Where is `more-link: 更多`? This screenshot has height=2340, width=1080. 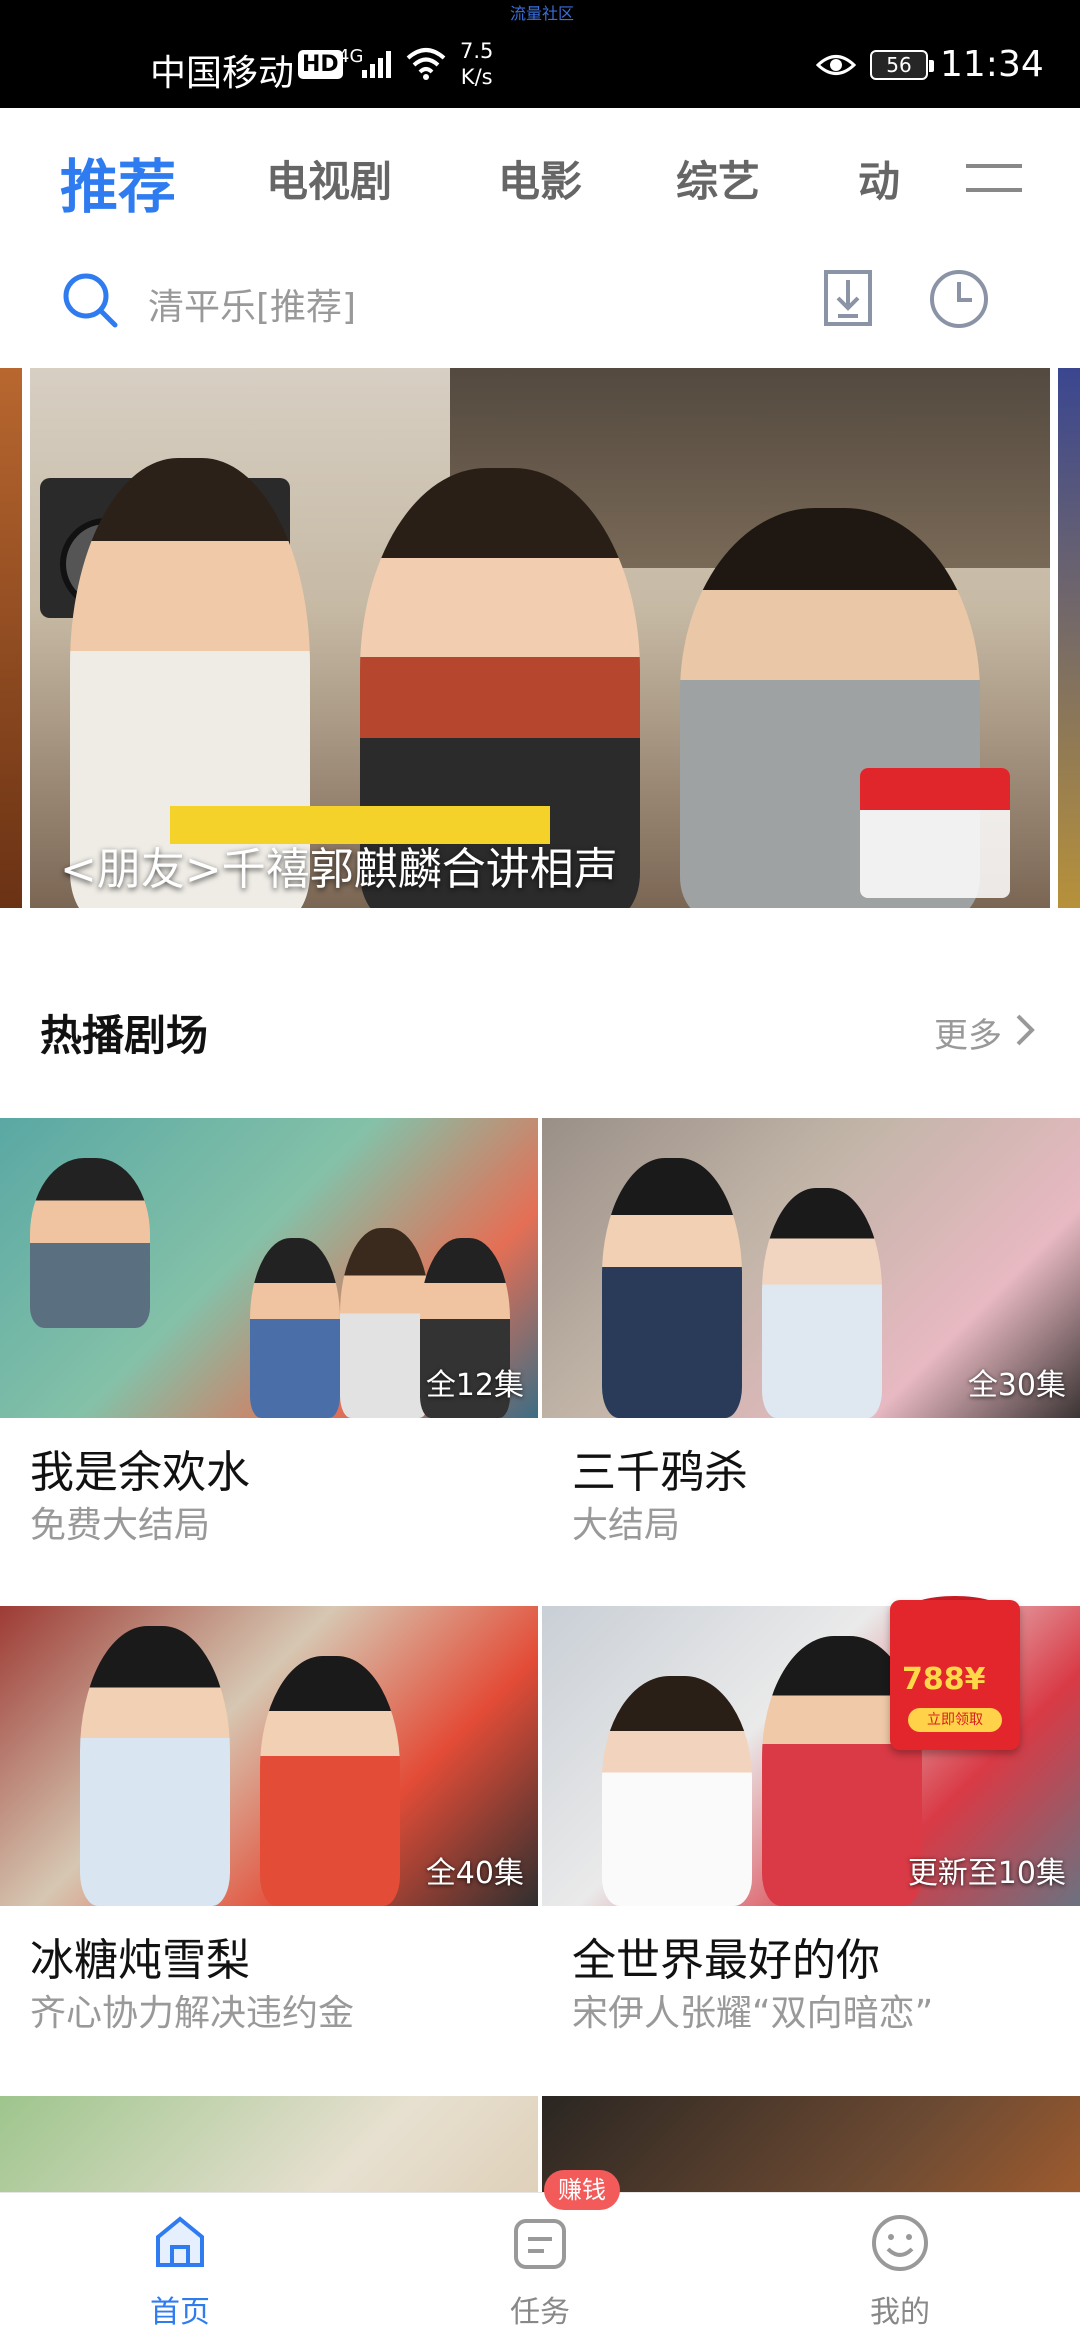 more-link: 更多 is located at coordinates (968, 1032).